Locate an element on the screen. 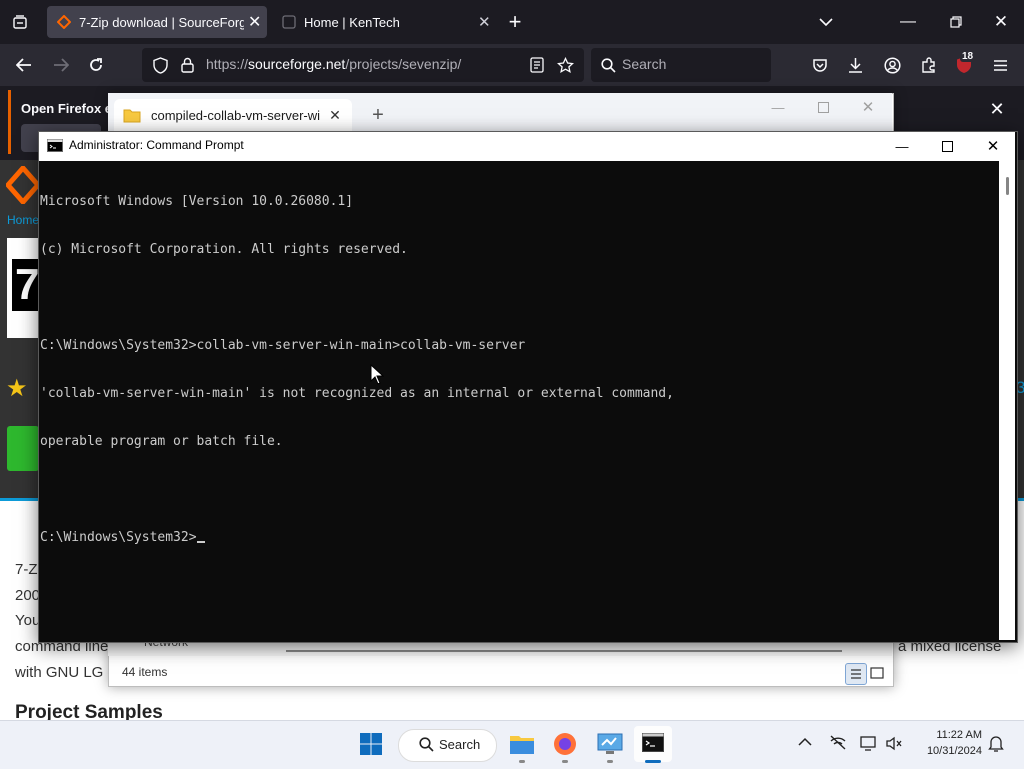  explorer-new-tab-button: + is located at coordinates (378, 115).